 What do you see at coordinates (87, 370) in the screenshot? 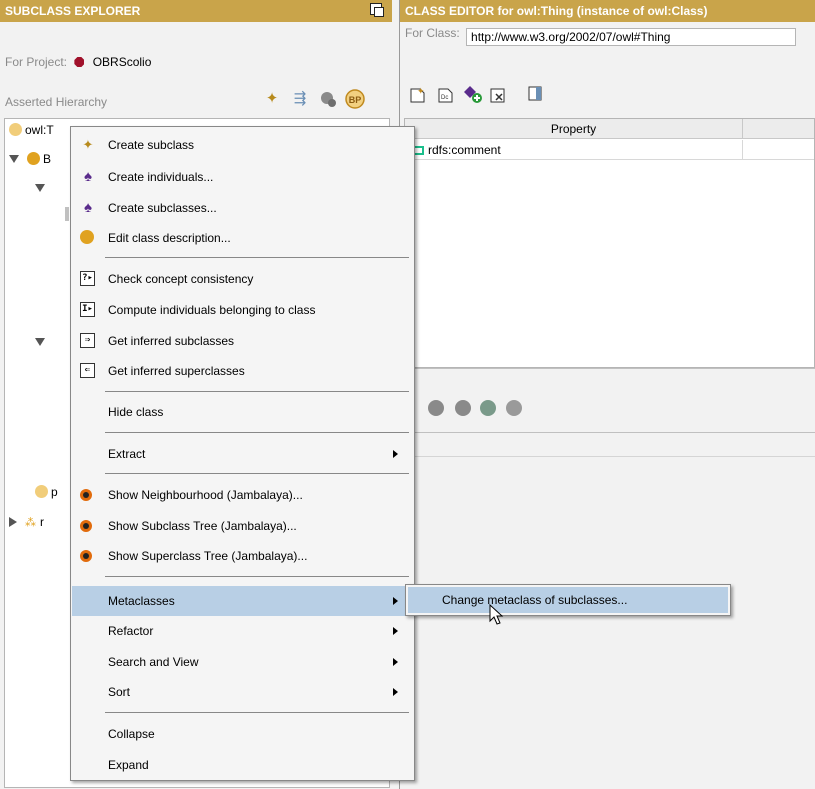
I see `inferred-superclasses-icon: ⇐` at bounding box center [87, 370].